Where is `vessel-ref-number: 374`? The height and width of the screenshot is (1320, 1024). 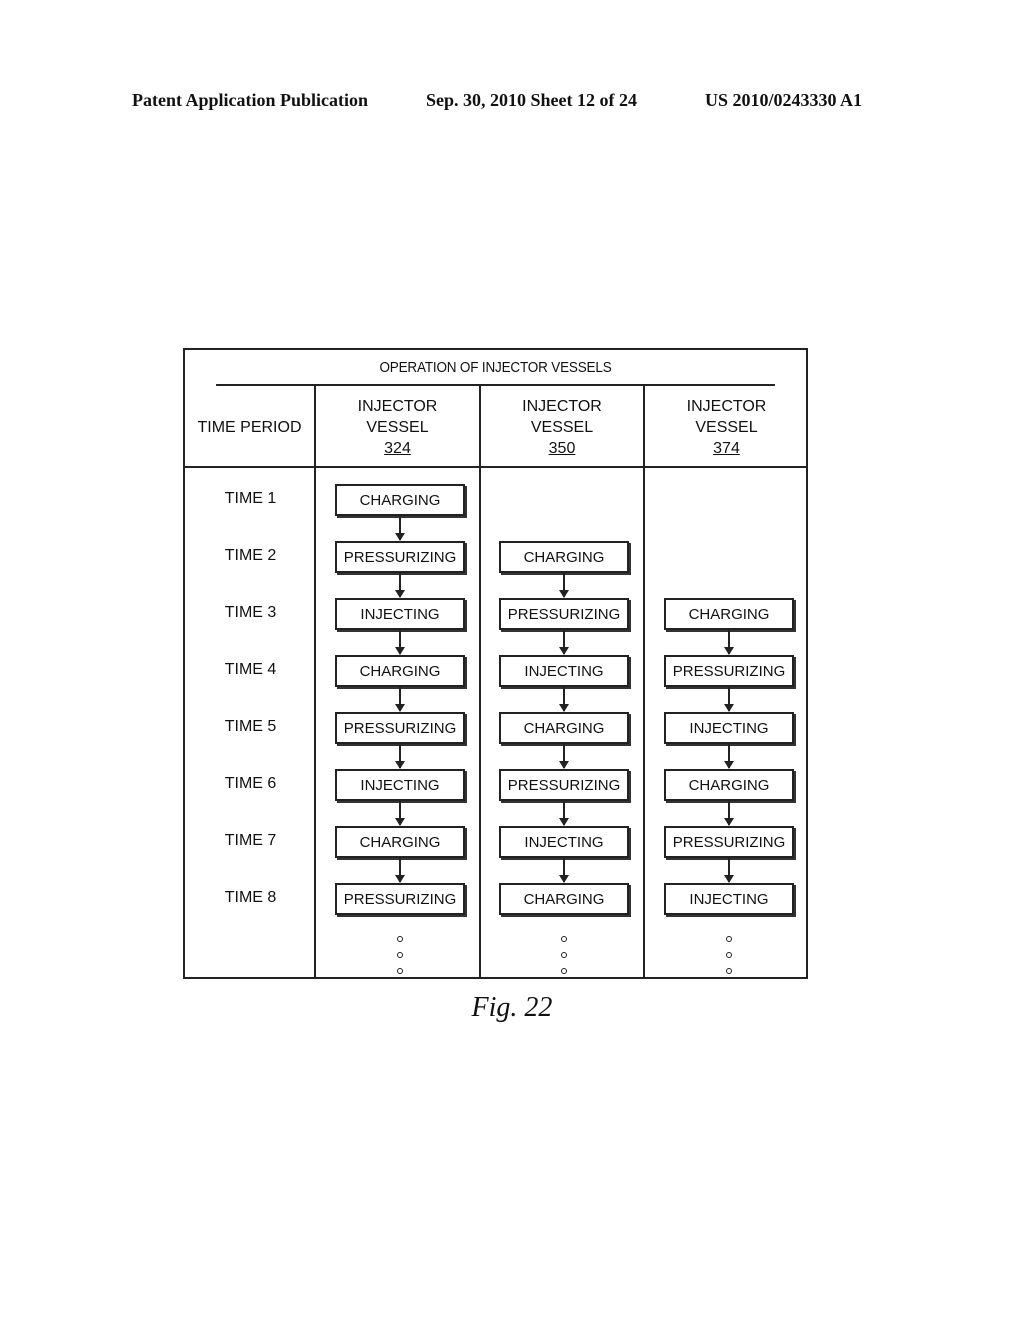
vessel-ref-number: 374 is located at coordinates (726, 448).